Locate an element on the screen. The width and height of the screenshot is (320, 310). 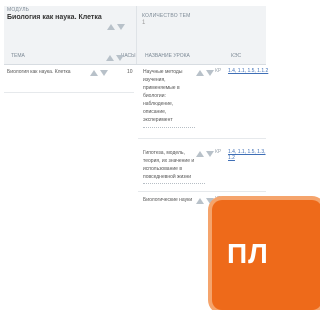
theme-name: Биология как наука. Клетка is located at coordinates (39, 72).